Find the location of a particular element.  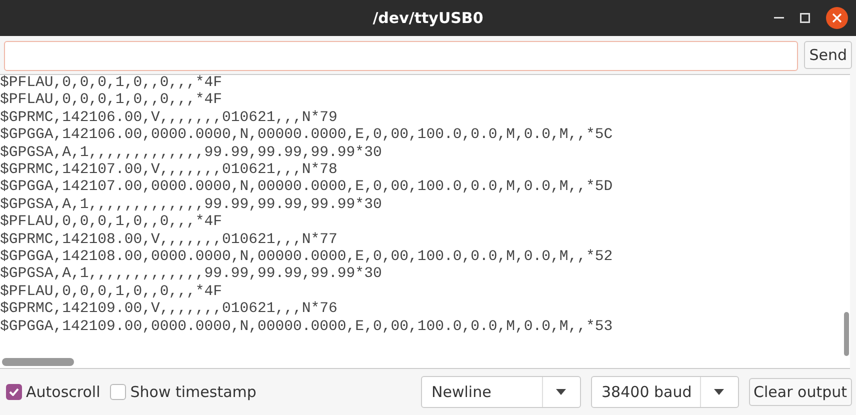

window-title: /dev/ttyUSB0 is located at coordinates (428, 18).